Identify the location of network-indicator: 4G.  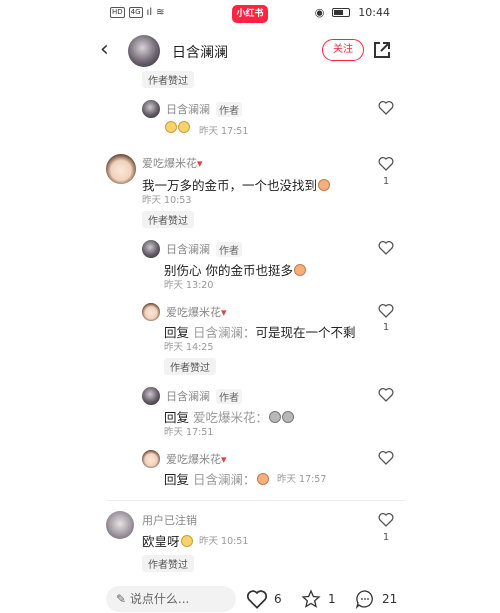
(135, 12).